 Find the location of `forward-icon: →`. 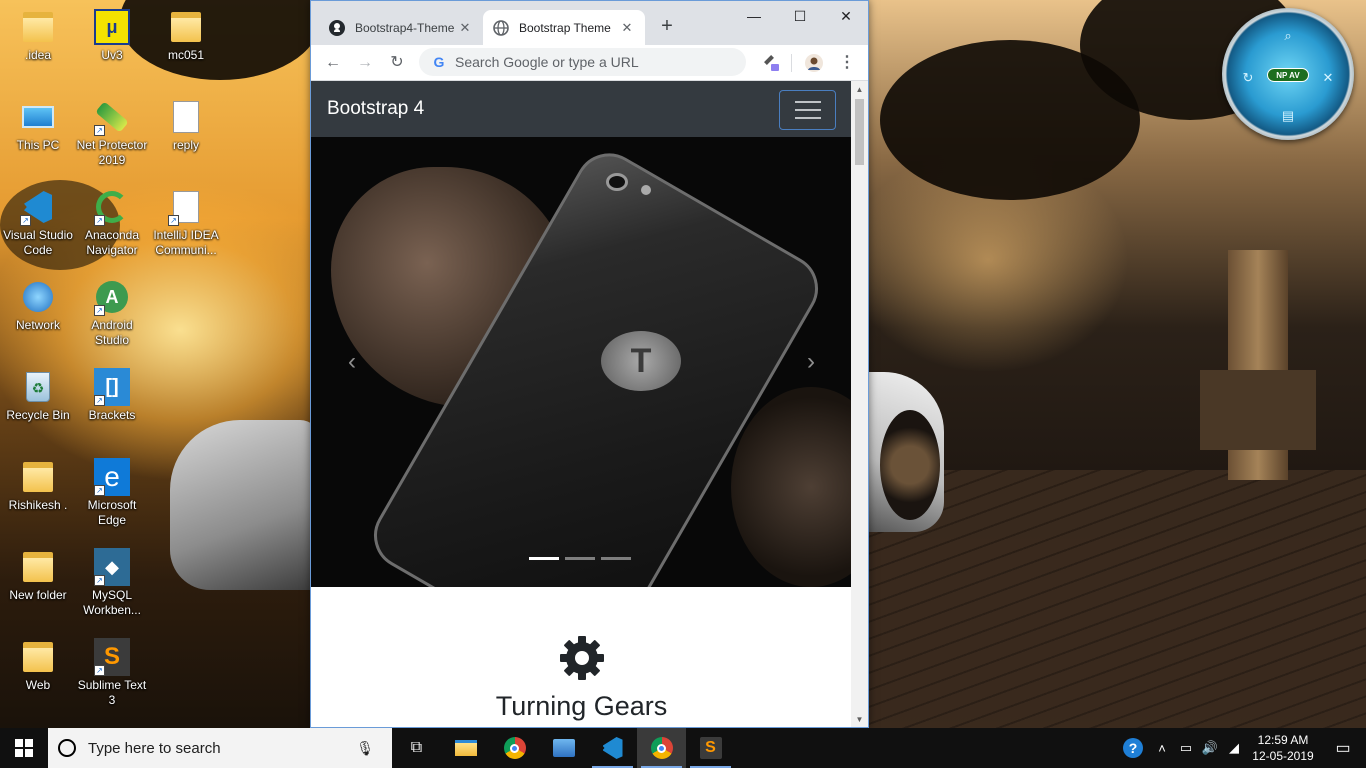

forward-icon: → is located at coordinates (365, 63).